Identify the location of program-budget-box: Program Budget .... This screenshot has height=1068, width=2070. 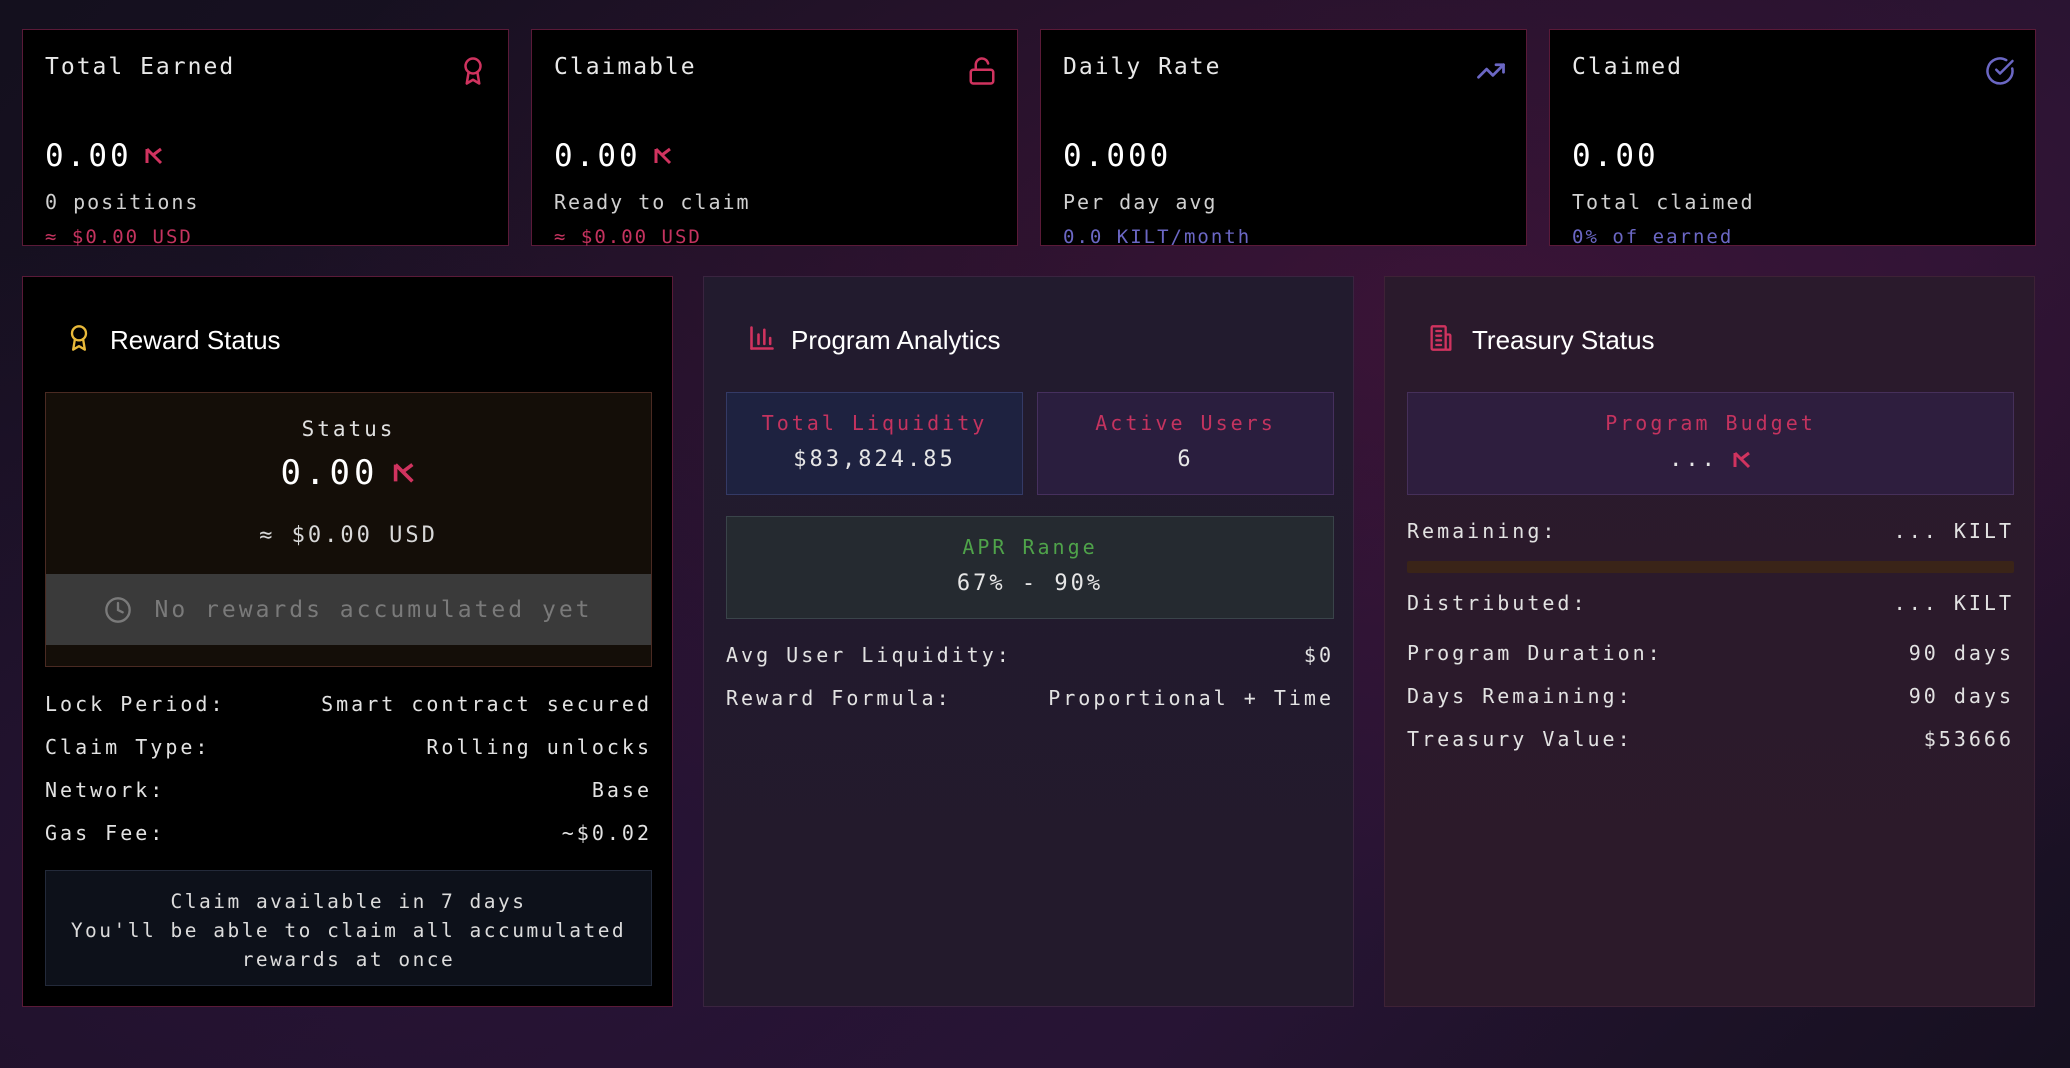
(1710, 443).